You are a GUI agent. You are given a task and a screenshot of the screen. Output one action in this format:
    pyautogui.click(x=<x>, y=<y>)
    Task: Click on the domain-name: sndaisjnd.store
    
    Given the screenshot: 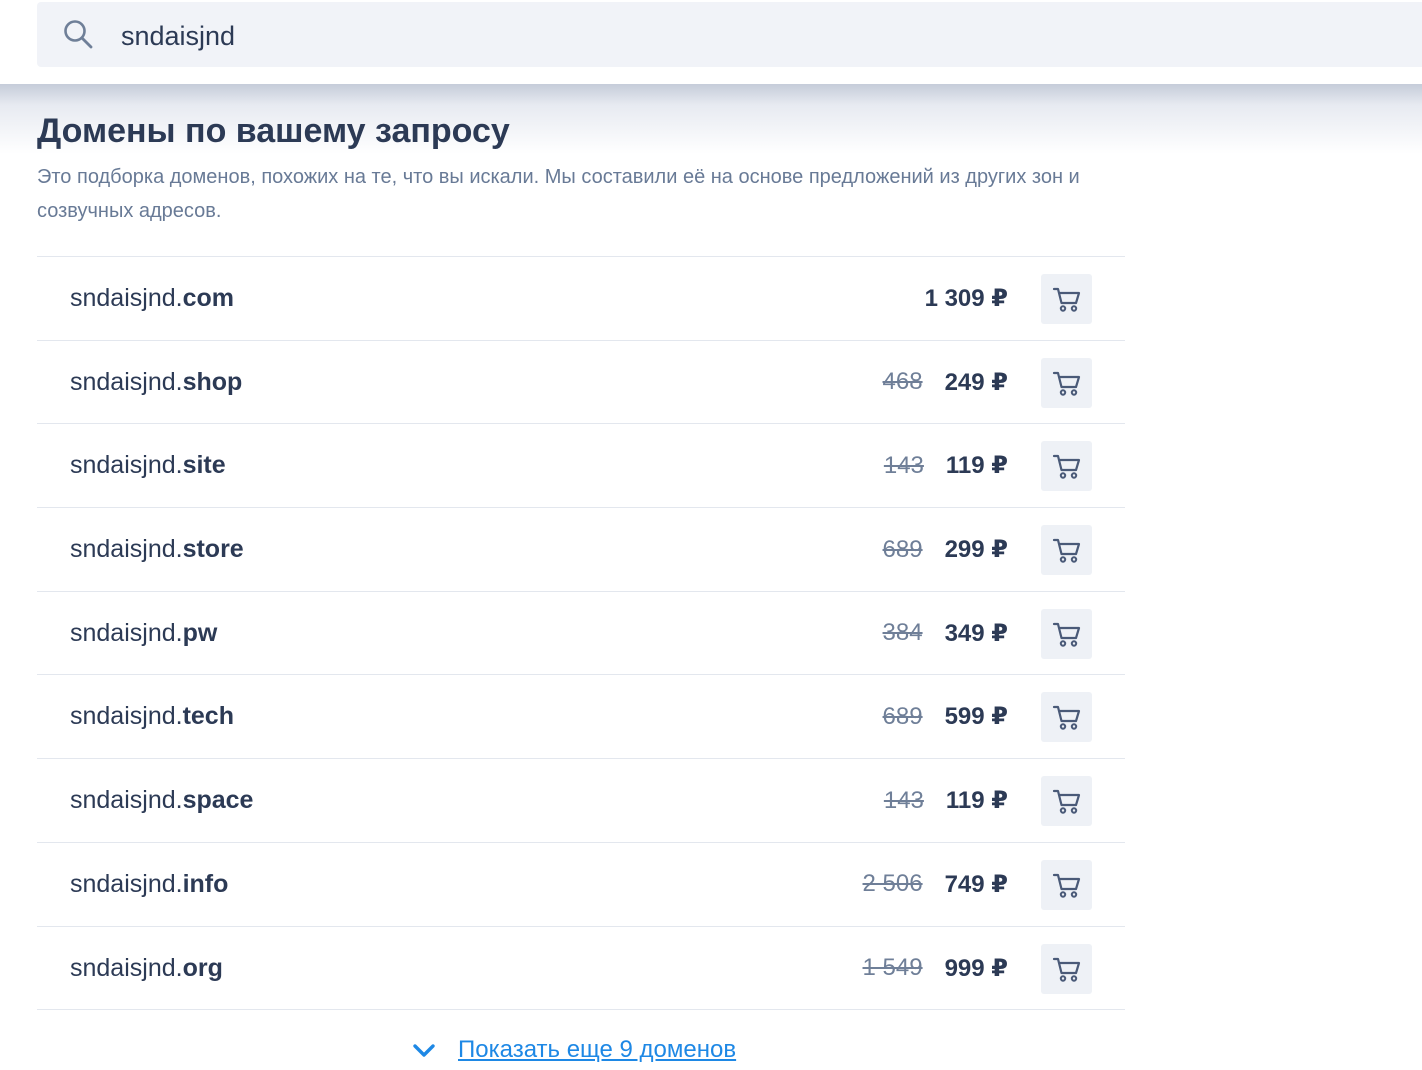 What is the action you would take?
    pyautogui.click(x=157, y=549)
    